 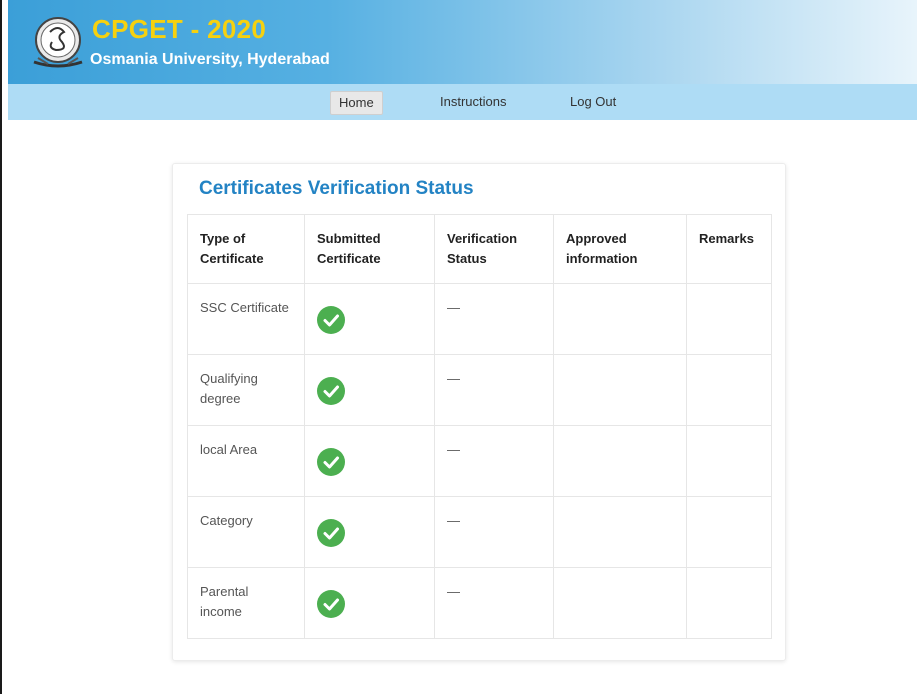 I want to click on card-title: Certificates Verification Status, so click(x=336, y=188).